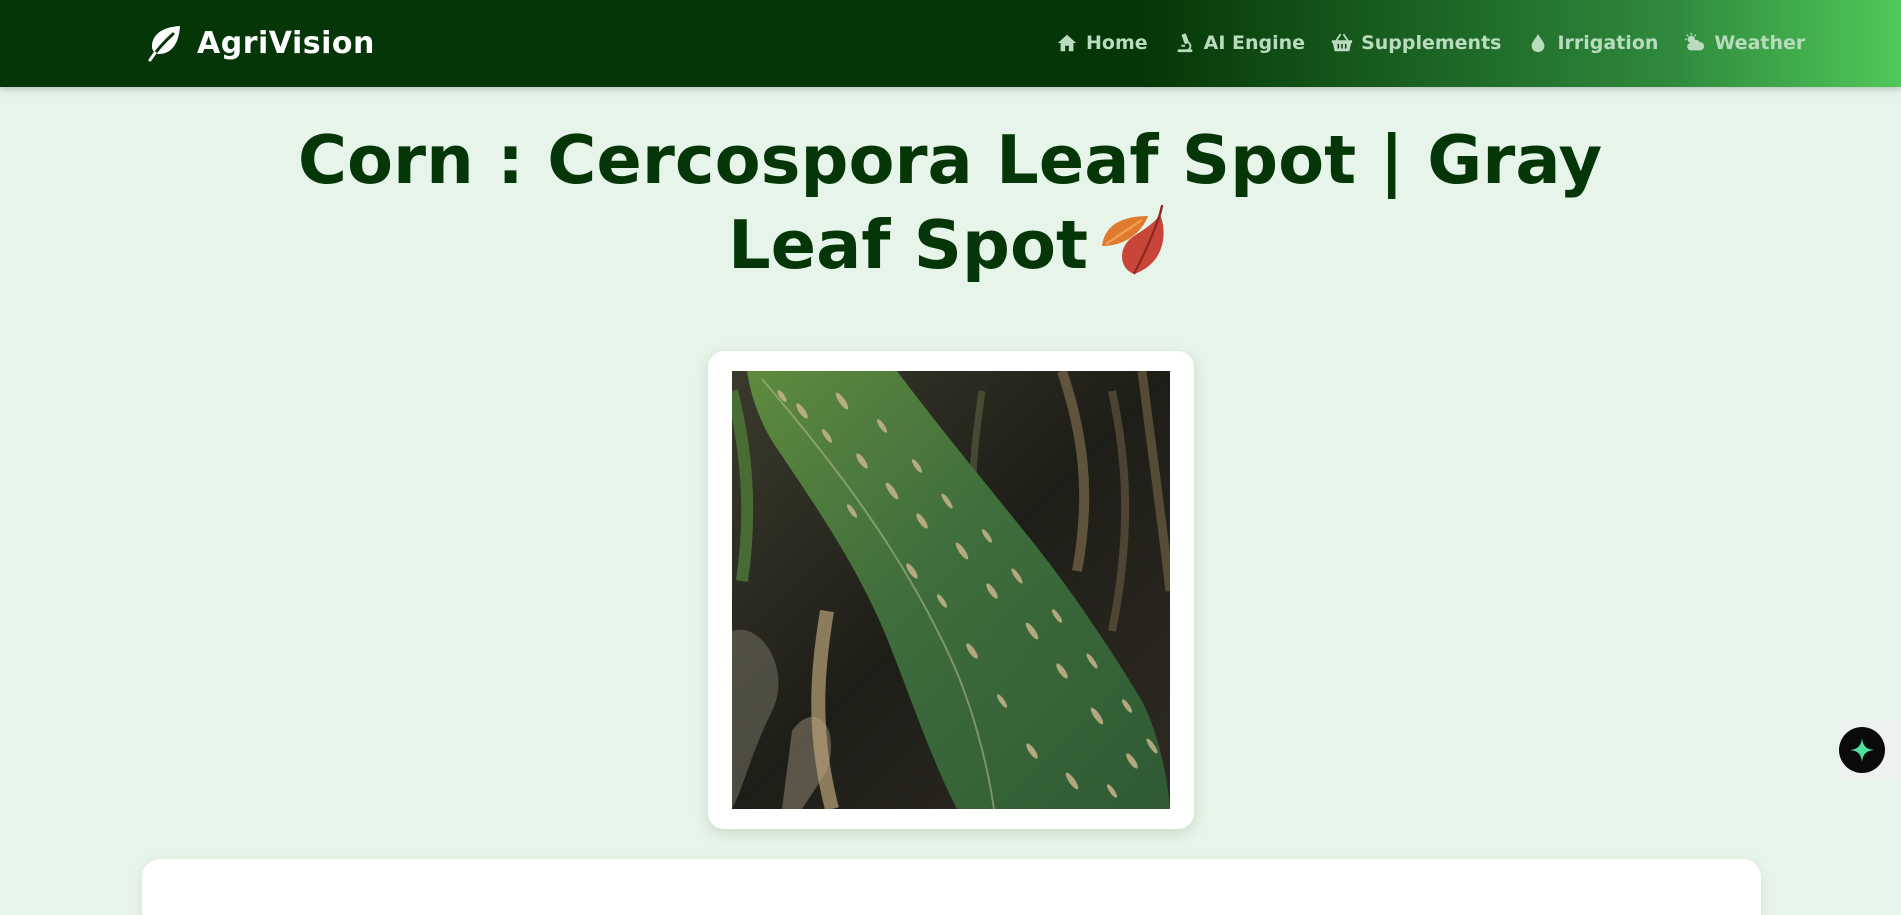 This screenshot has height=915, width=1901. Describe the element at coordinates (951, 887) in the screenshot. I see `details-card` at that location.